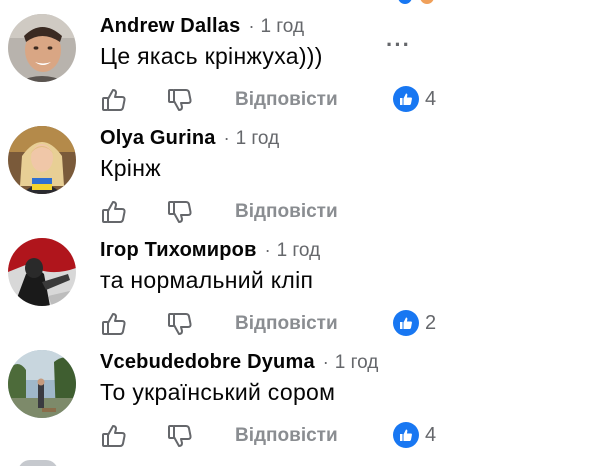  I want to click on more-options-icon: ···, so click(398, 45).